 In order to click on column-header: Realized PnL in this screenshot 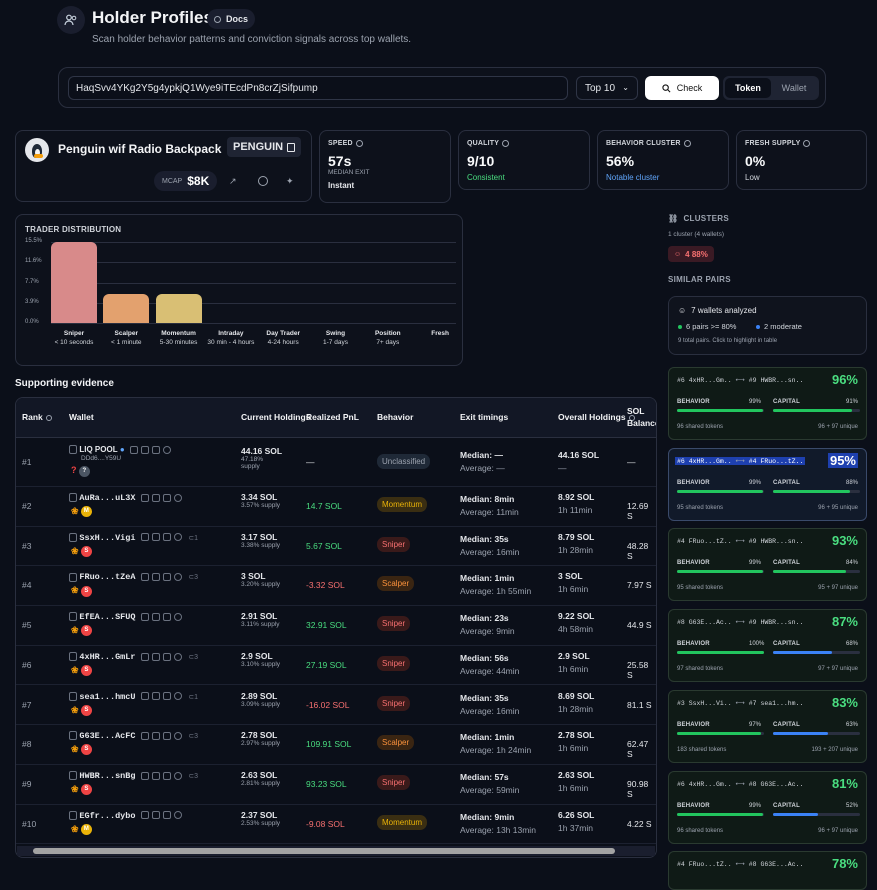, I will do `click(332, 418)`.